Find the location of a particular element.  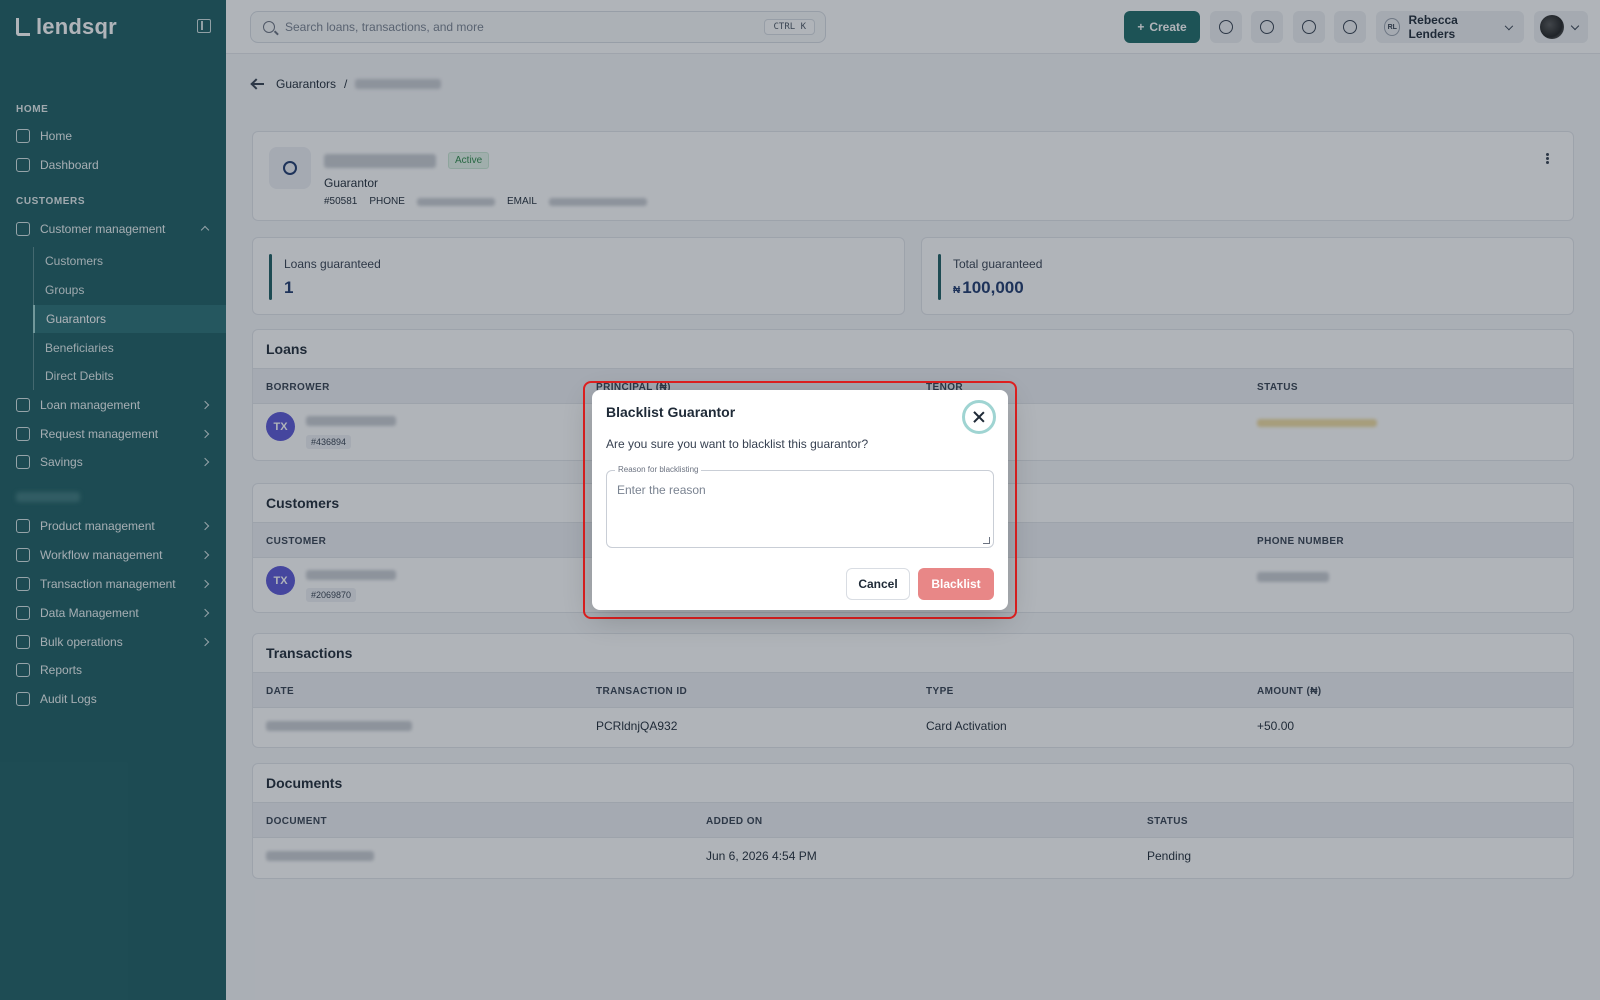

close-icon is located at coordinates (979, 417).